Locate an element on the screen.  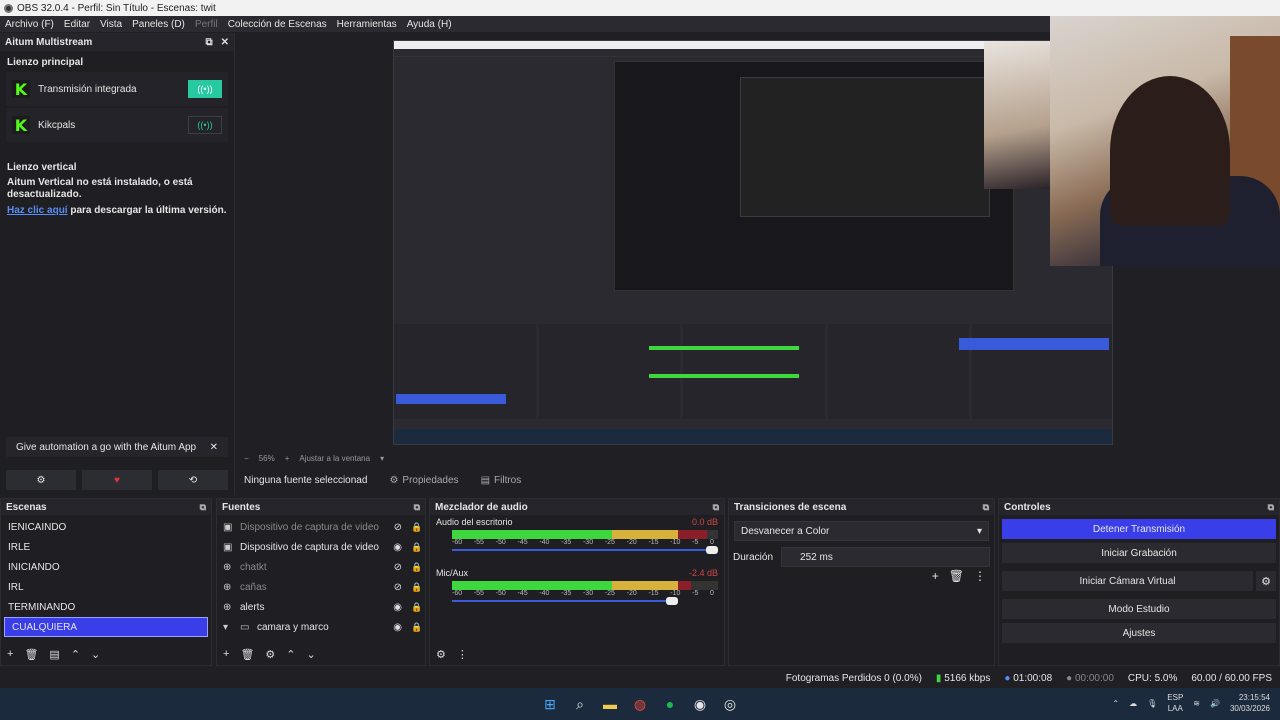
clock: 23:15:54 30/03/2026 is located at coordinates (1250, 703).